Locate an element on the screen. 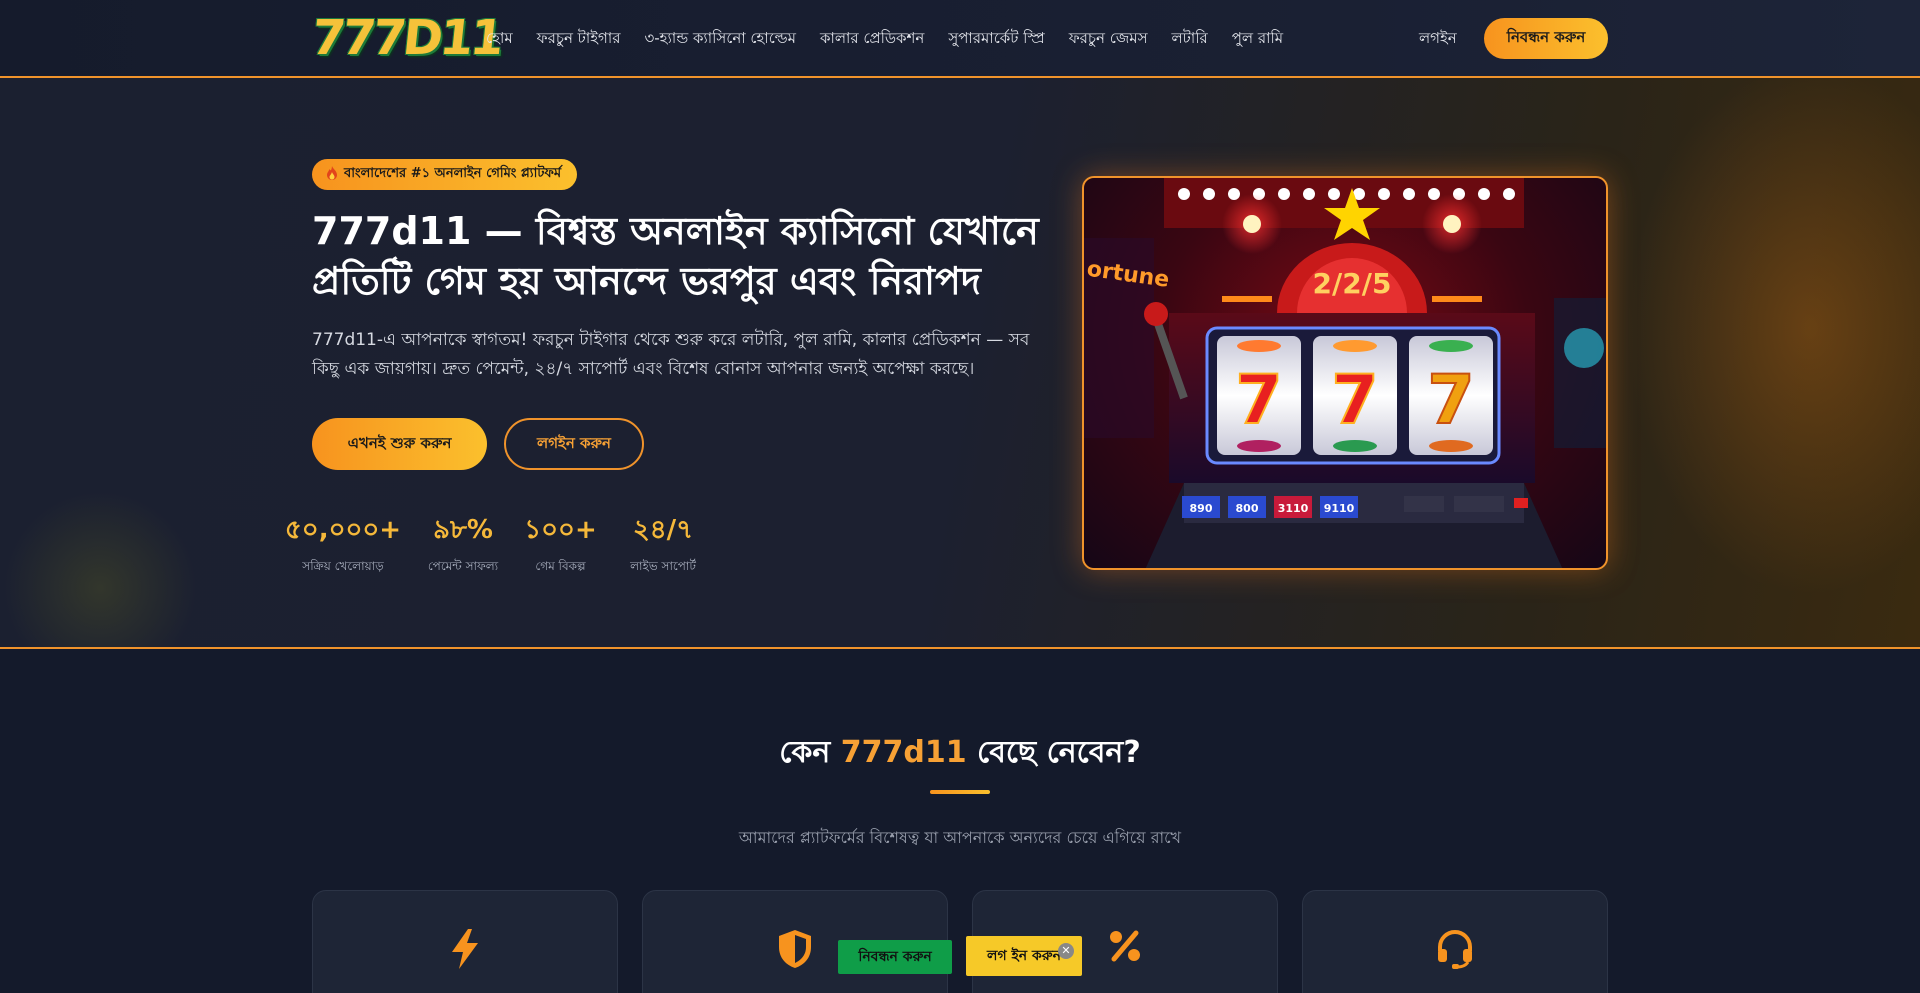 The width and height of the screenshot is (1920, 993). header-login-link: লগইন is located at coordinates (1438, 39).